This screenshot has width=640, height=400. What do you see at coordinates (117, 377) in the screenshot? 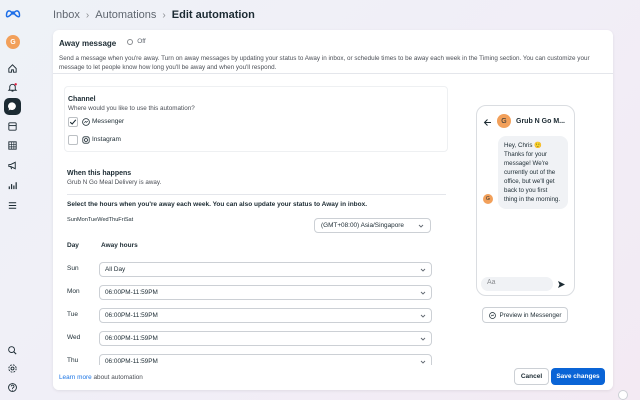
I see `learn-more-rest: about automation` at bounding box center [117, 377].